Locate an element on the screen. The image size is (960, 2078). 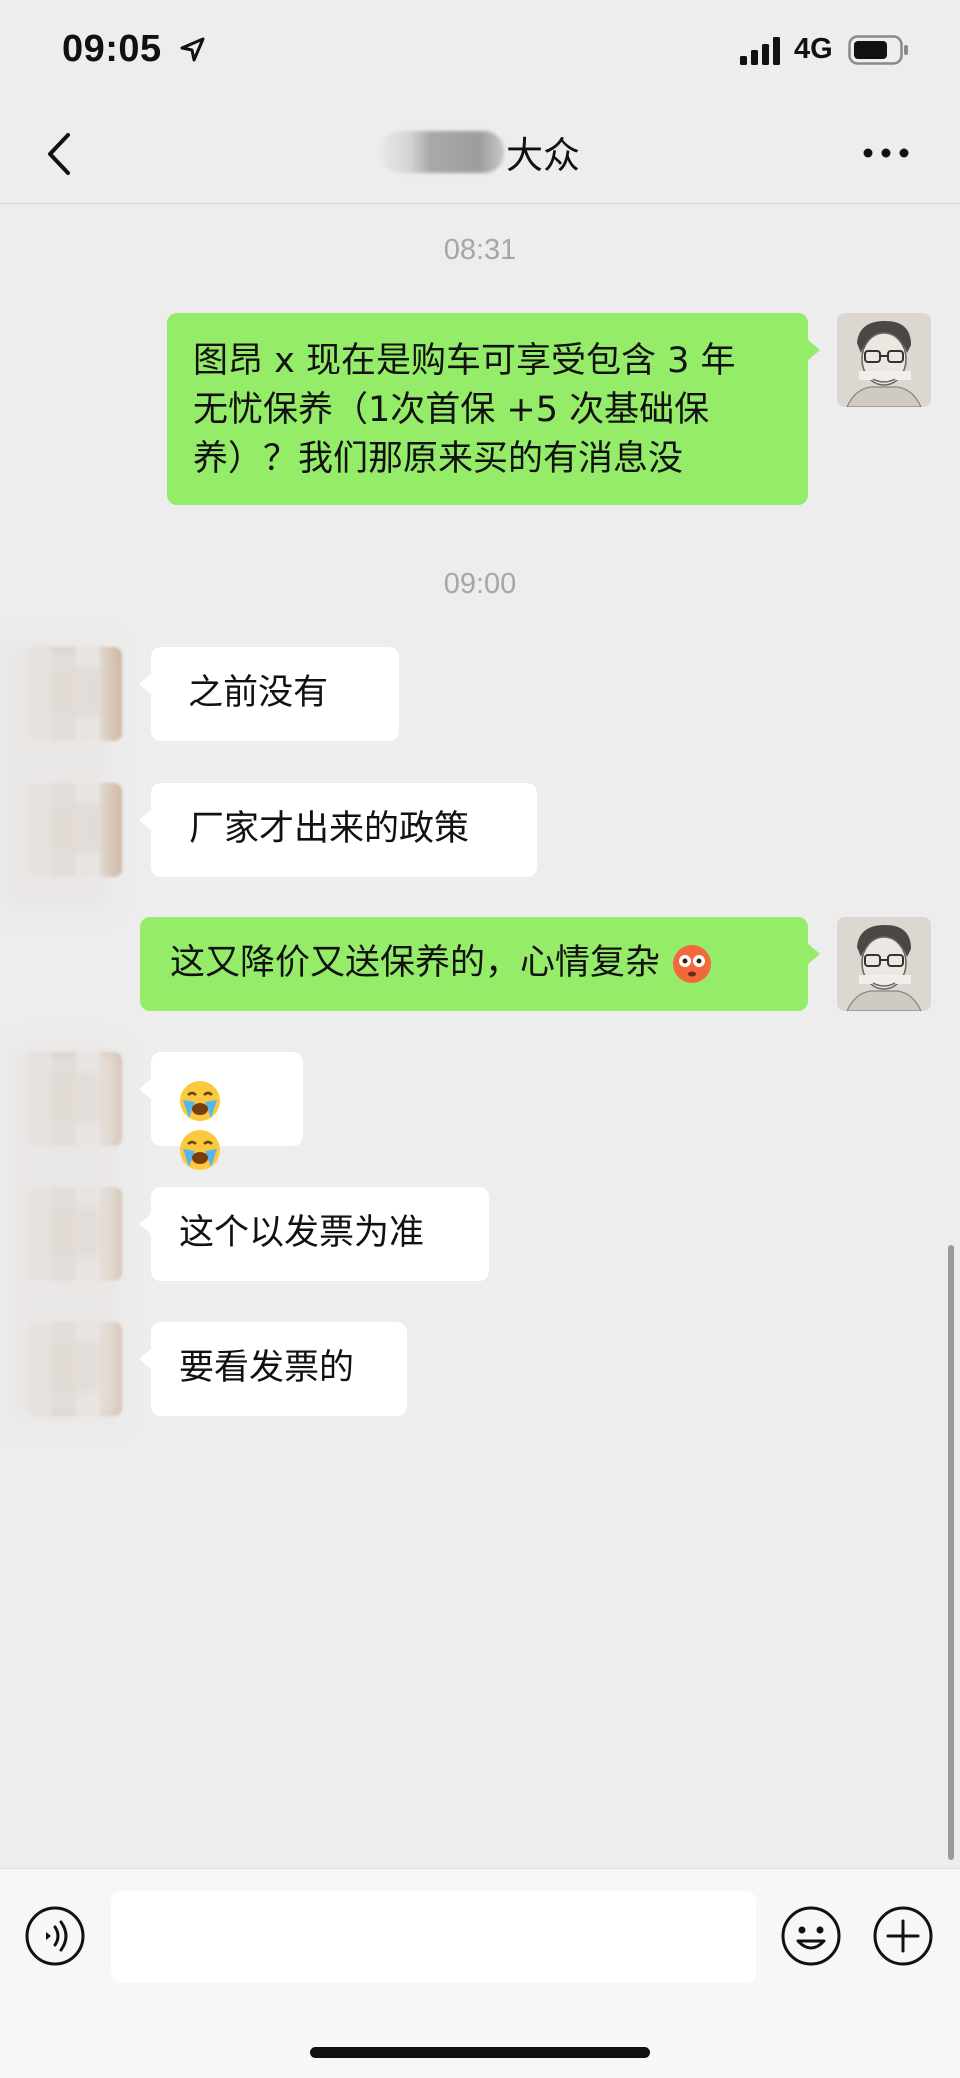
message-input is located at coordinates (433, 1937).